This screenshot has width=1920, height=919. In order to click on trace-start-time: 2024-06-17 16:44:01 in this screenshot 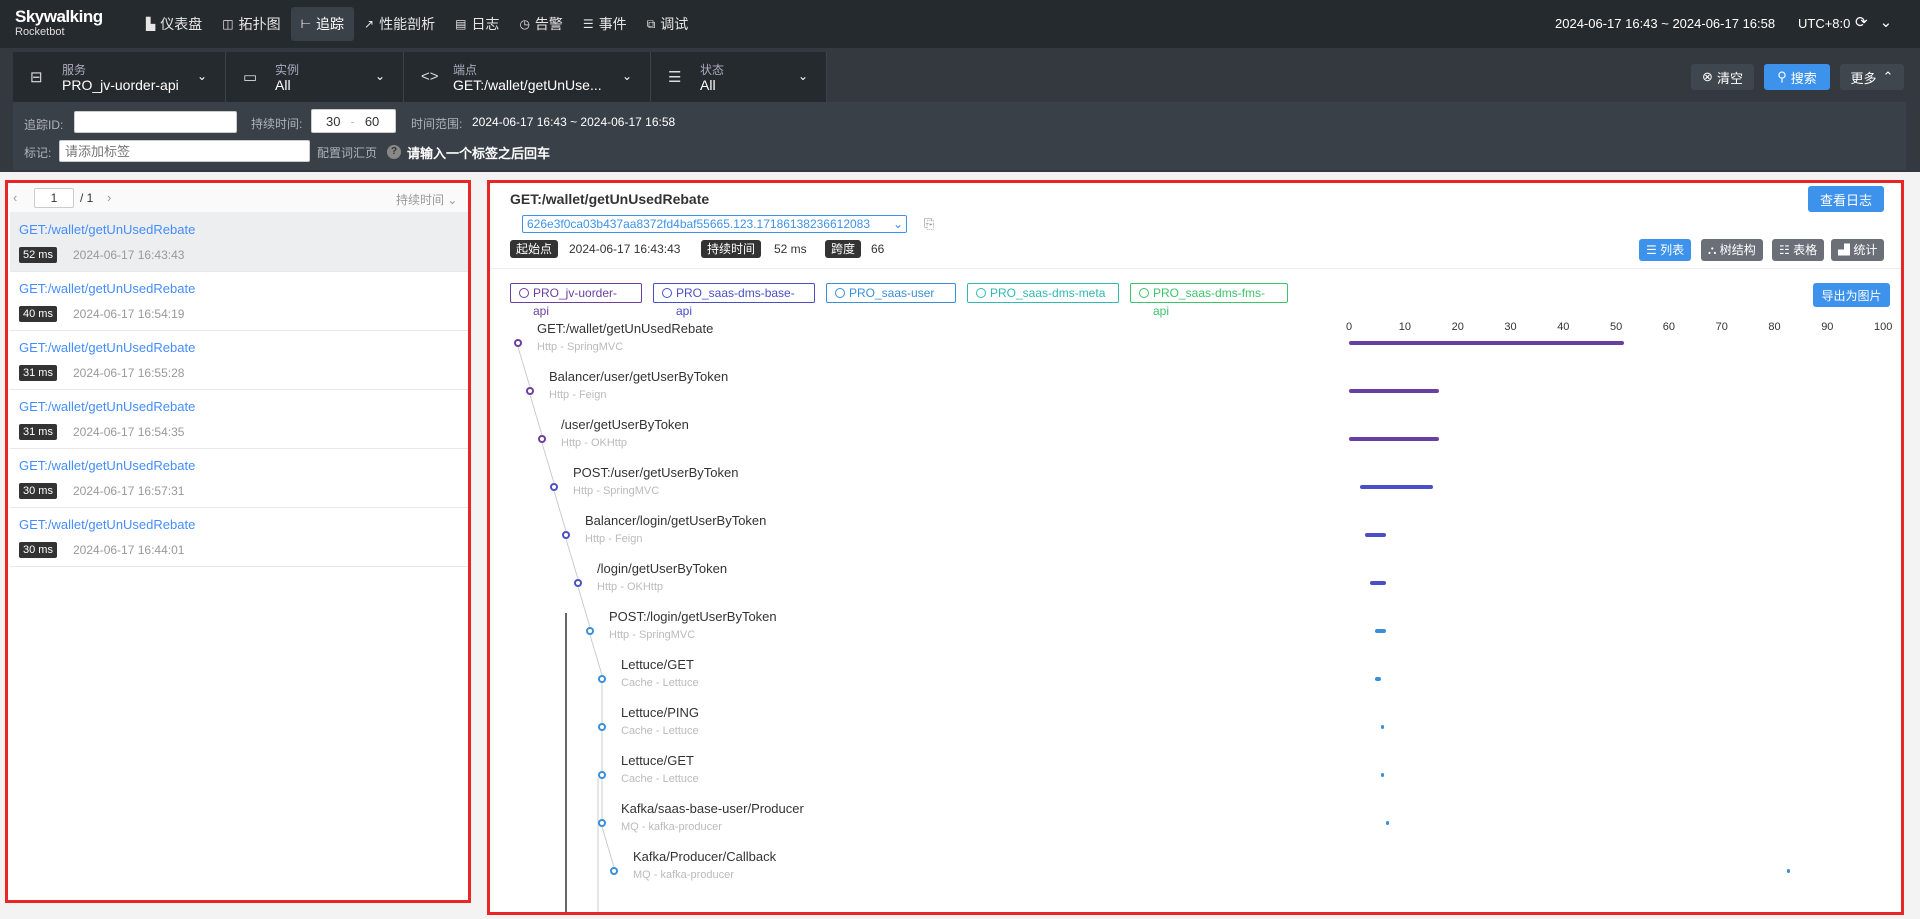, I will do `click(129, 550)`.